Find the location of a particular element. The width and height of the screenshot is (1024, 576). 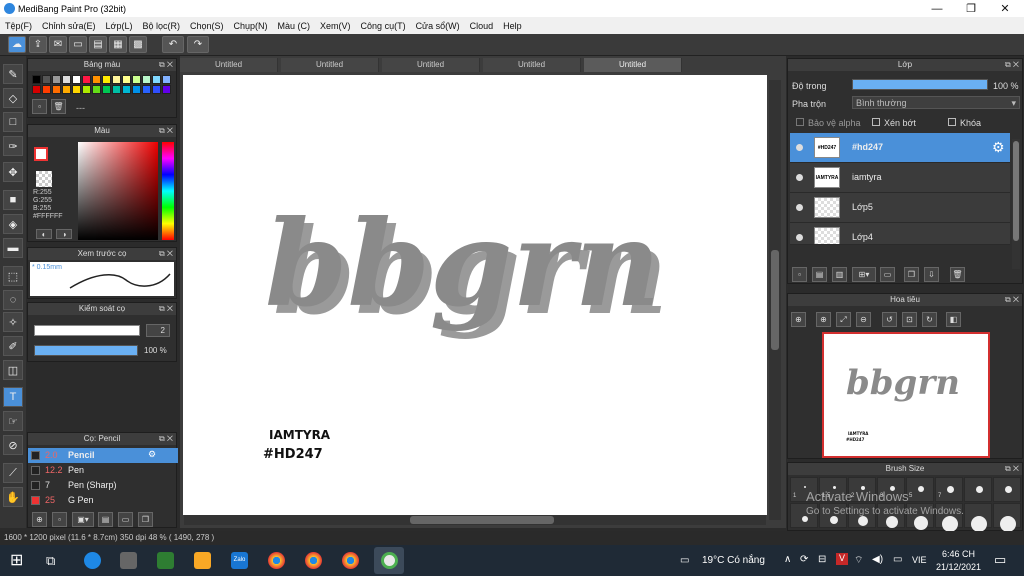

layer-row: #HD247 #hd247 ⚙ is located at coordinates (900, 148).